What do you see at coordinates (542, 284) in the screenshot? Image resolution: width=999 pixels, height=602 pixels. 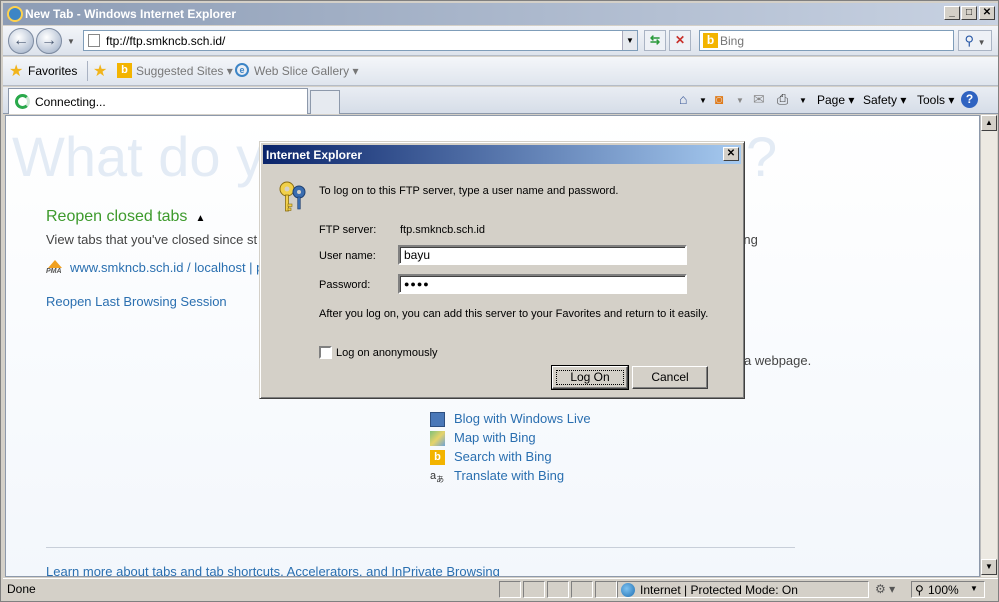 I see `password-field: ●●●●` at bounding box center [542, 284].